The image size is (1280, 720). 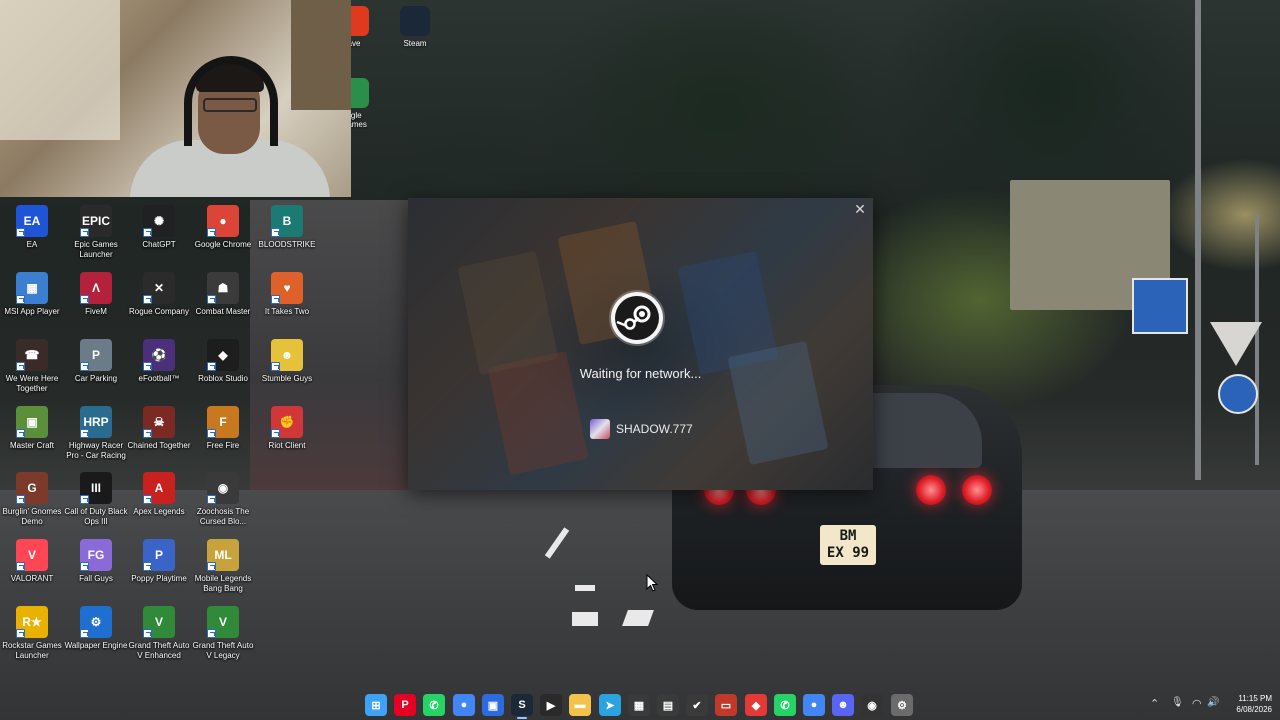 I want to click on desktop-icon-label: Free Fire, so click(x=223, y=445).